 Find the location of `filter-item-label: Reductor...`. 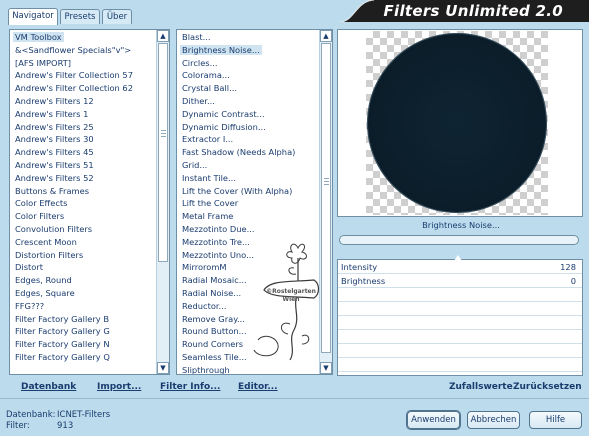

filter-item-label: Reductor... is located at coordinates (204, 305).